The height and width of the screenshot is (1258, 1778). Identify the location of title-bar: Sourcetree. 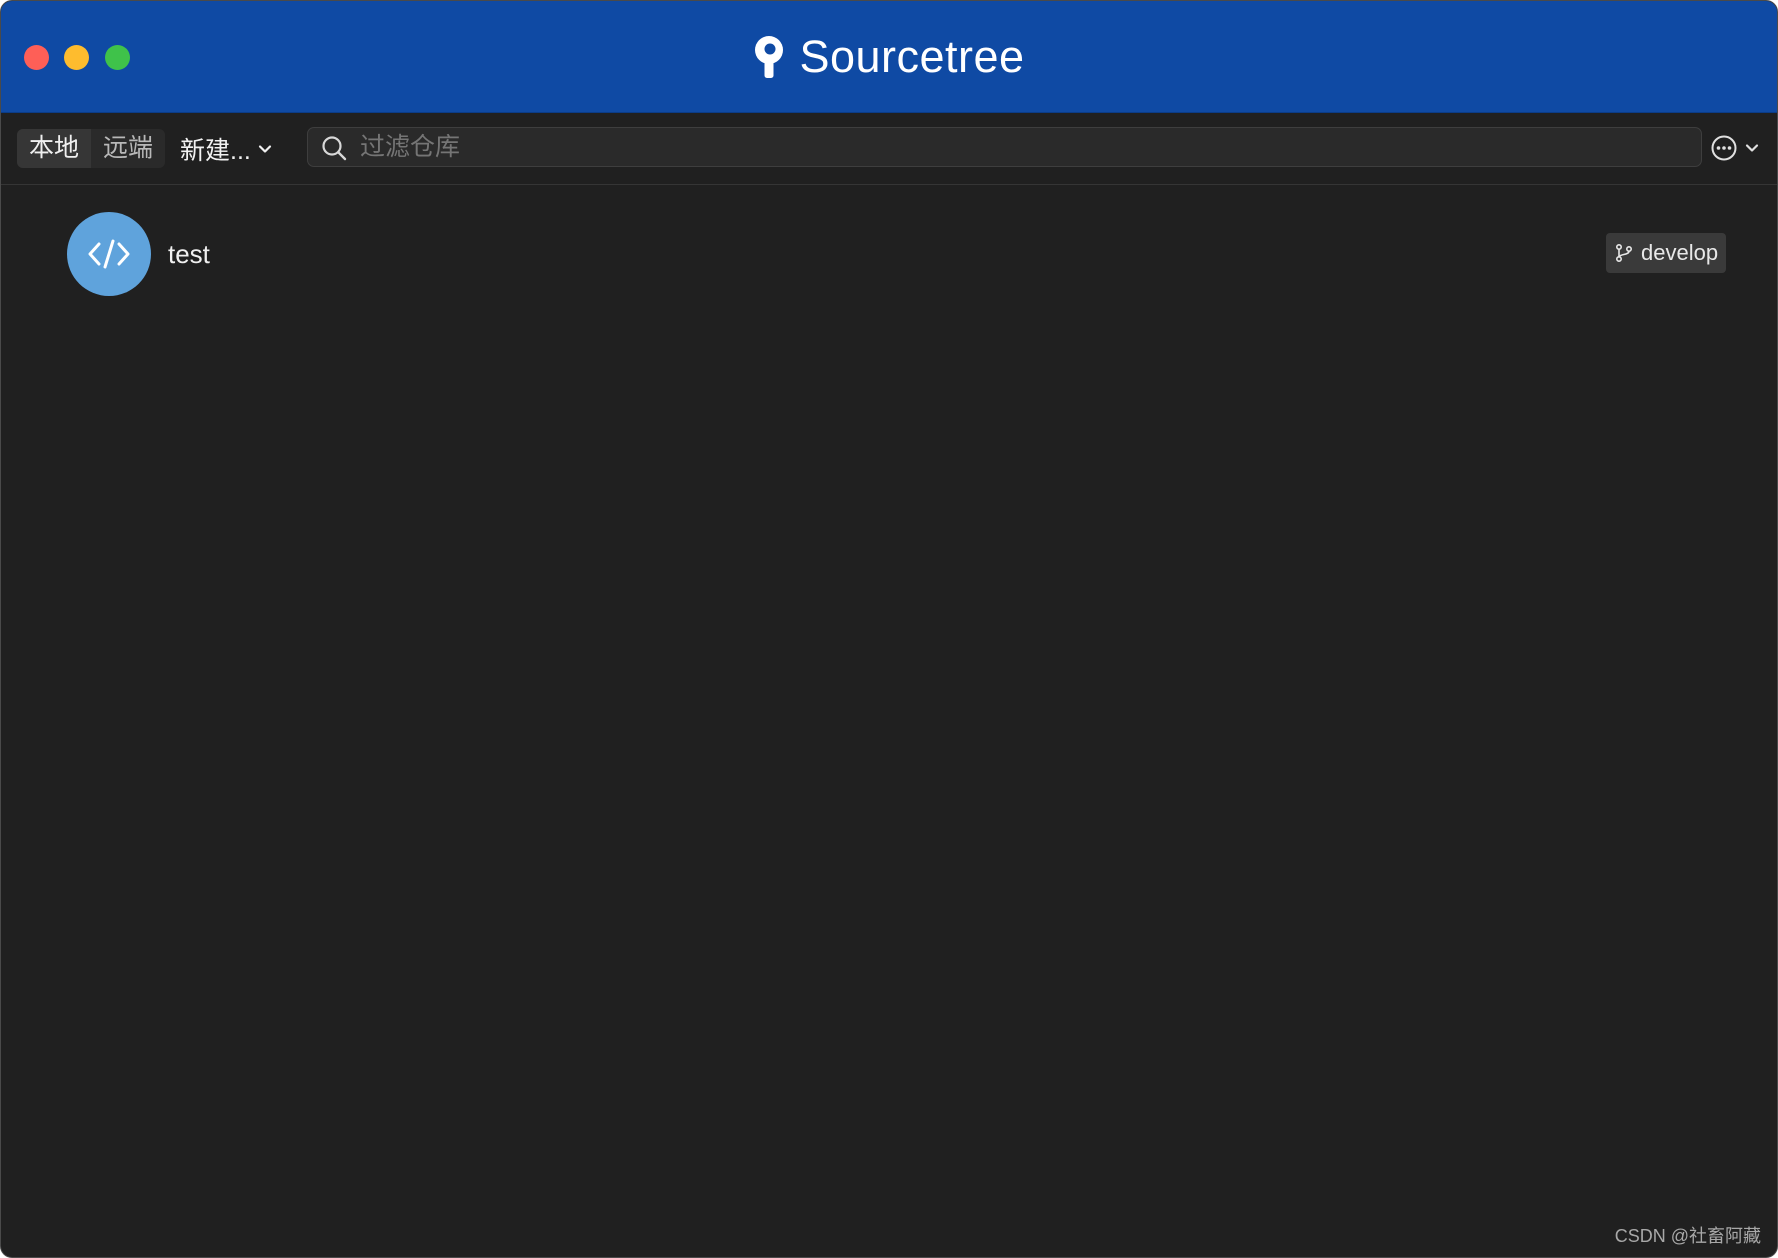
(889, 57).